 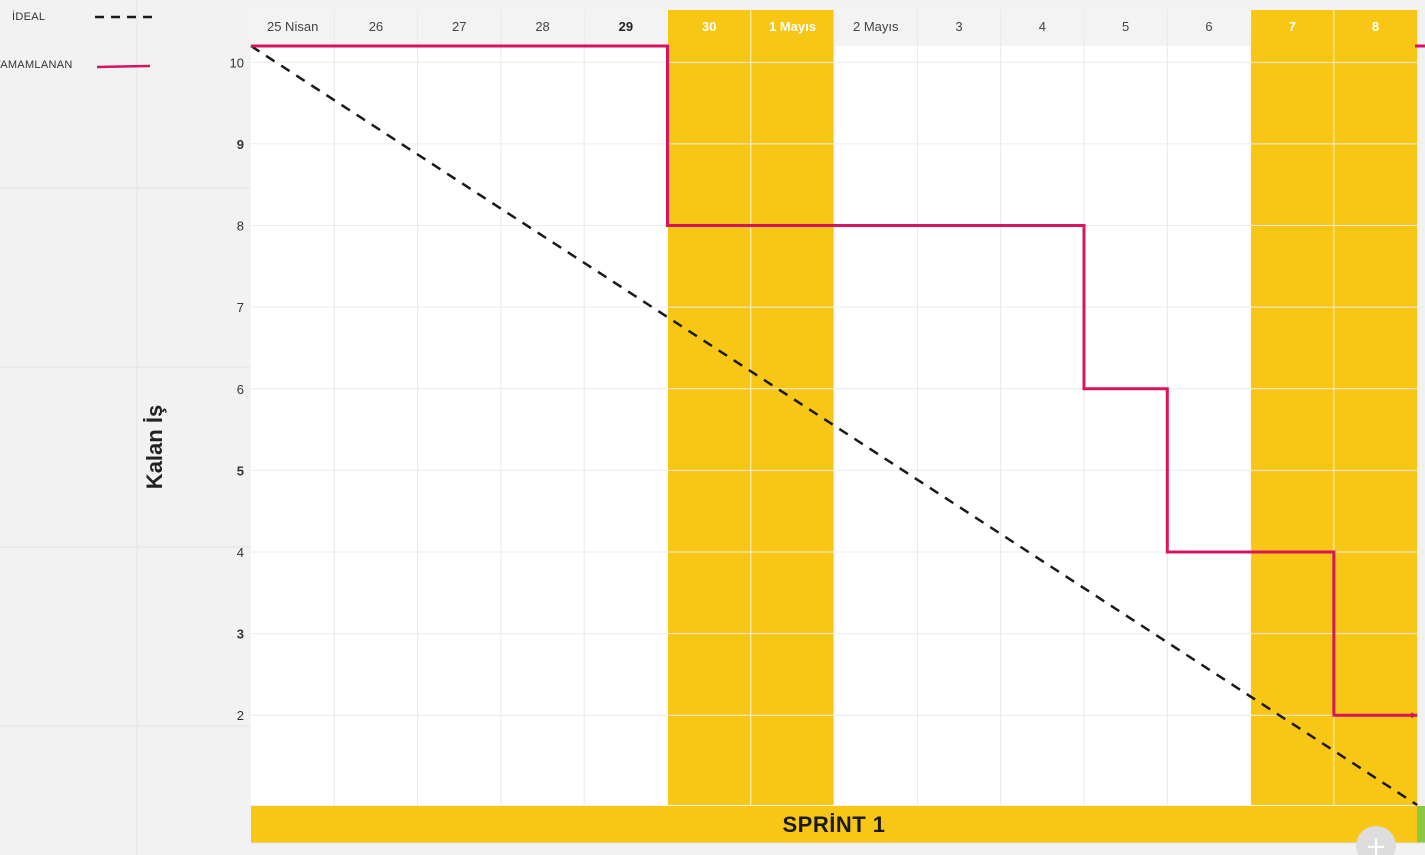 What do you see at coordinates (240, 144) in the screenshot?
I see `y-tick-label: 9` at bounding box center [240, 144].